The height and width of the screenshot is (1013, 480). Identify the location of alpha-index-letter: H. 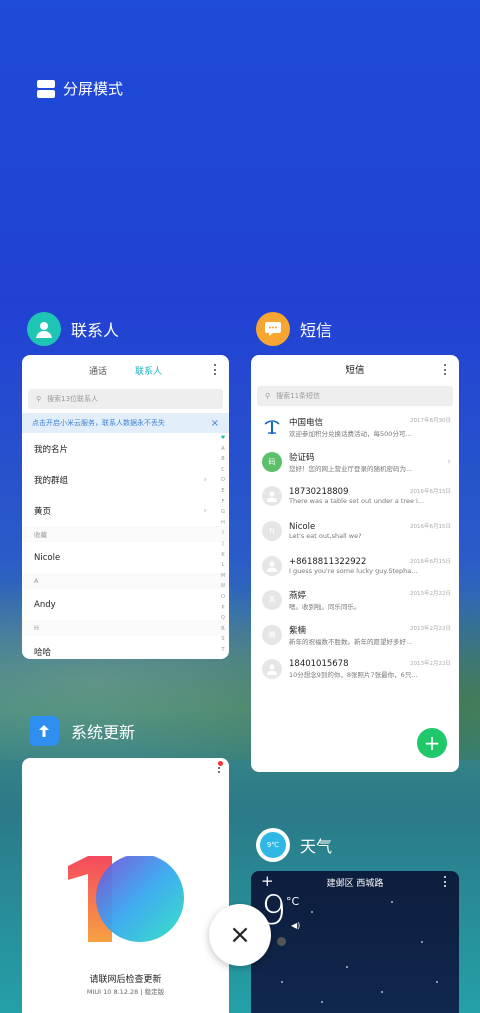
(223, 523).